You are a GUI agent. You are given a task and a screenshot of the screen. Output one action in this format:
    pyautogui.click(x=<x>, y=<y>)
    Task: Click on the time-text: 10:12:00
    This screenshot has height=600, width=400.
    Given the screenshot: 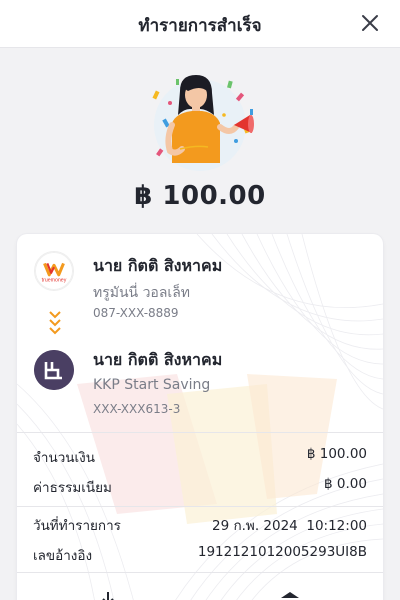 What is the action you would take?
    pyautogui.click(x=336, y=526)
    